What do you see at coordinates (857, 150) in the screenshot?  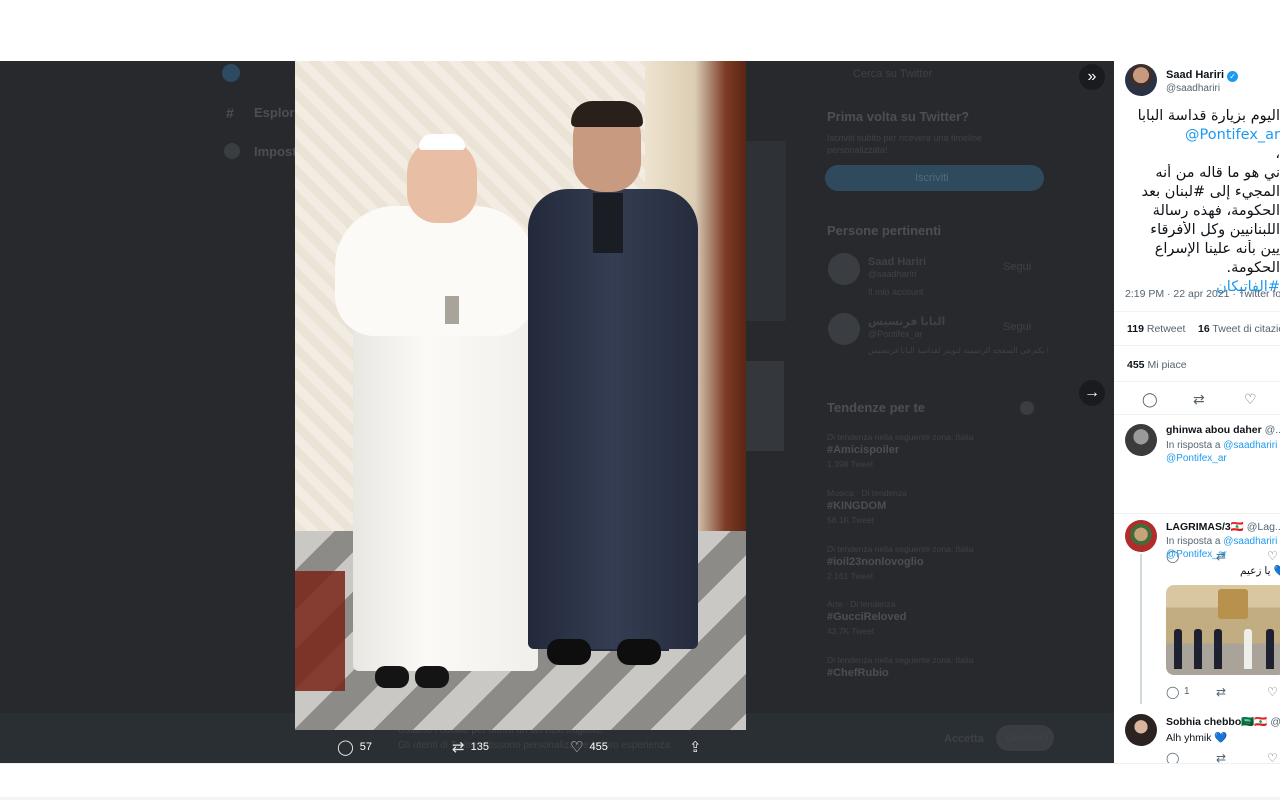 I see `signup-line-2: personalizzata!` at bounding box center [857, 150].